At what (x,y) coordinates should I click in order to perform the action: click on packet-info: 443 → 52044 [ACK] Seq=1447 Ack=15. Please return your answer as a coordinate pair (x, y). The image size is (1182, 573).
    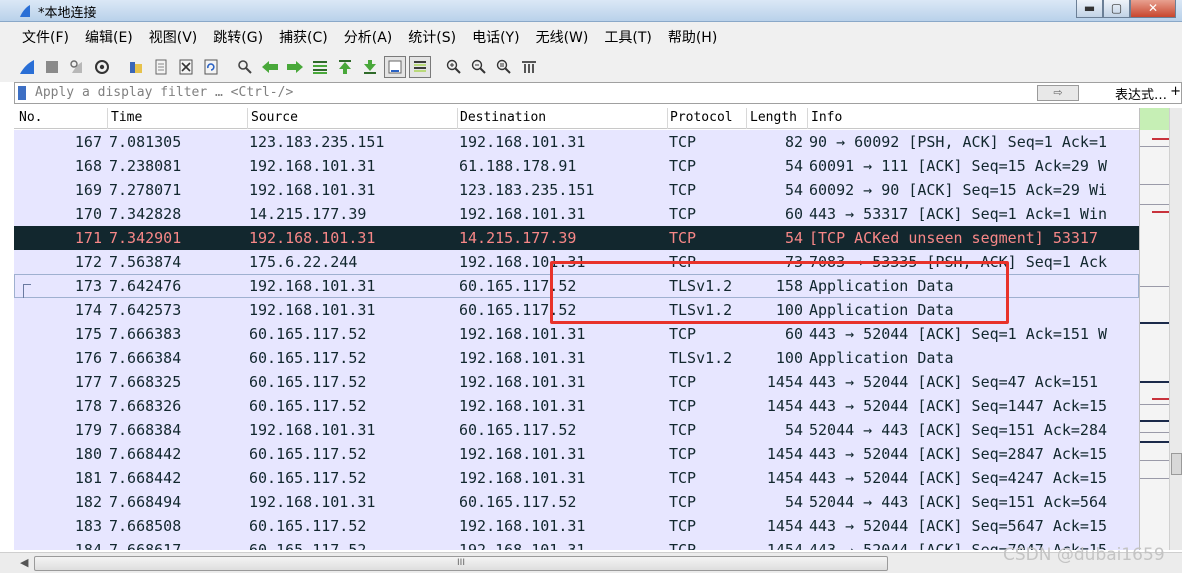
    Looking at the image, I should click on (958, 406).